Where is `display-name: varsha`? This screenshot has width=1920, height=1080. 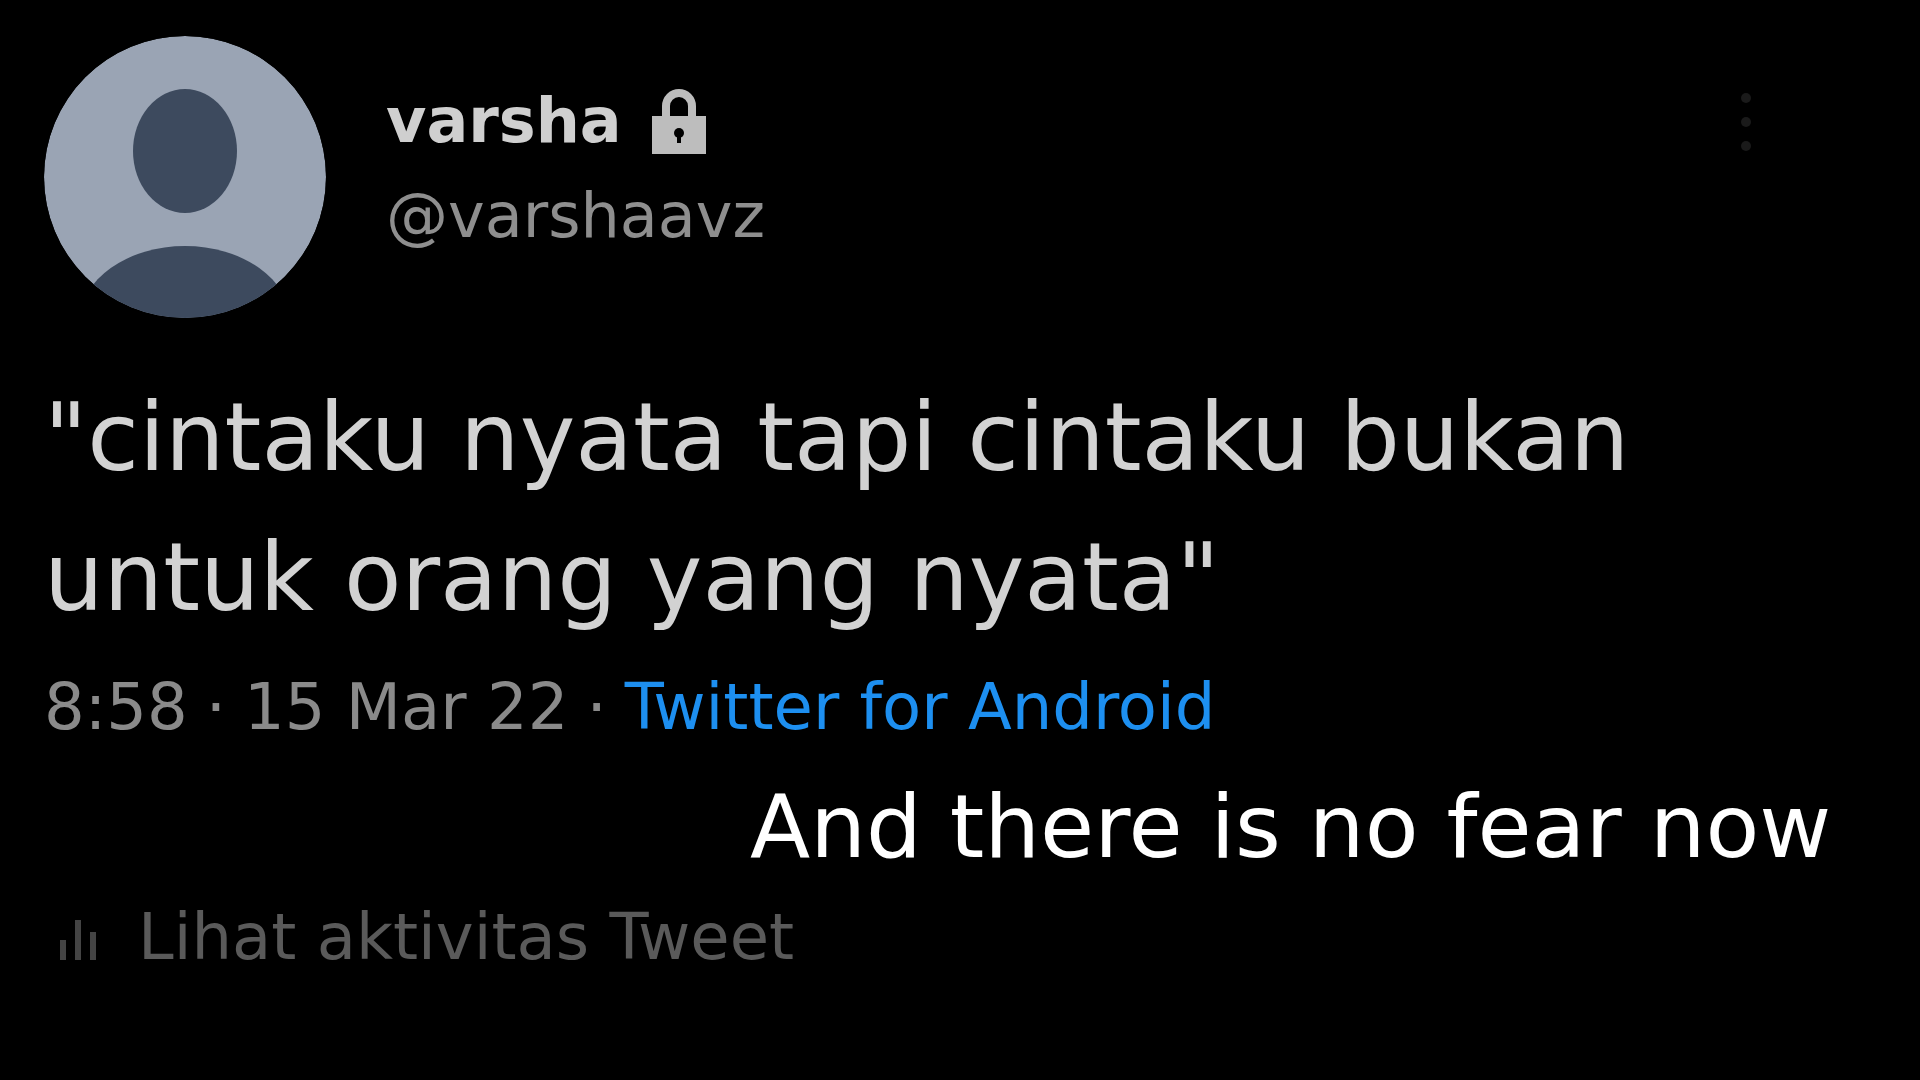
display-name: varsha is located at coordinates (504, 120).